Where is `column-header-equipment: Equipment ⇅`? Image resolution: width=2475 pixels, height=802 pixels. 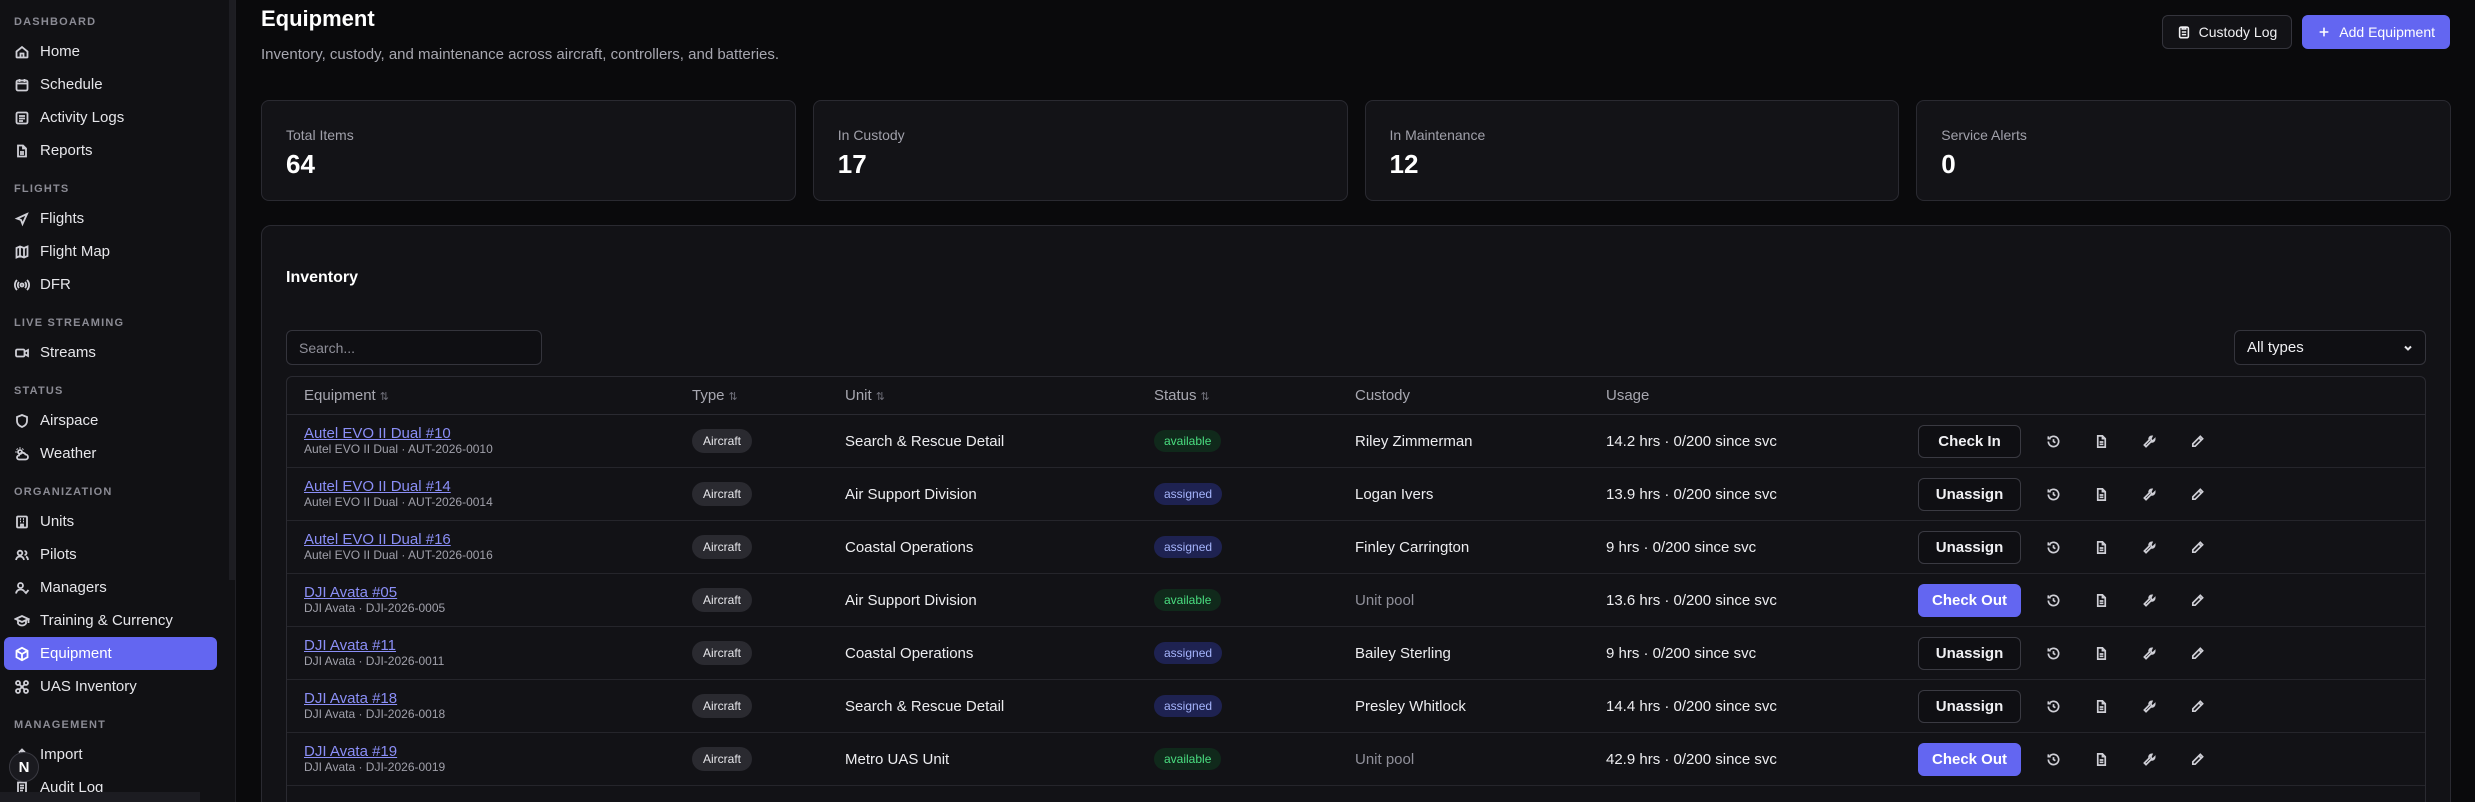
column-header-equipment: Equipment ⇅ is located at coordinates (489, 395).